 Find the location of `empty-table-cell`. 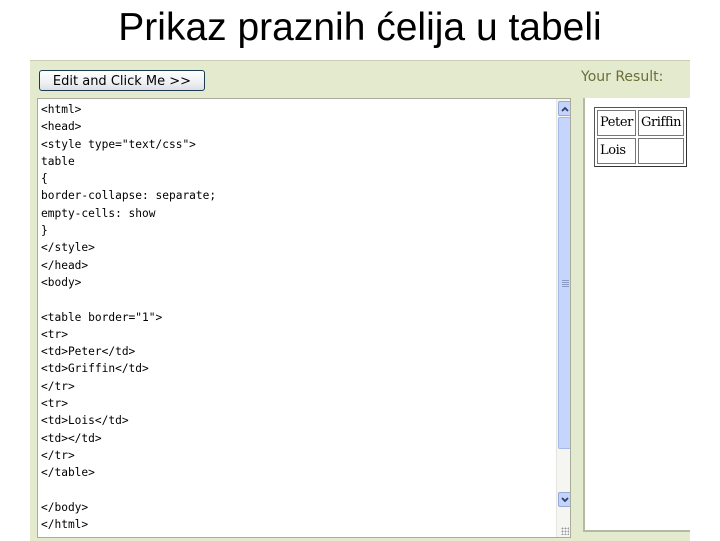

empty-table-cell is located at coordinates (661, 151).